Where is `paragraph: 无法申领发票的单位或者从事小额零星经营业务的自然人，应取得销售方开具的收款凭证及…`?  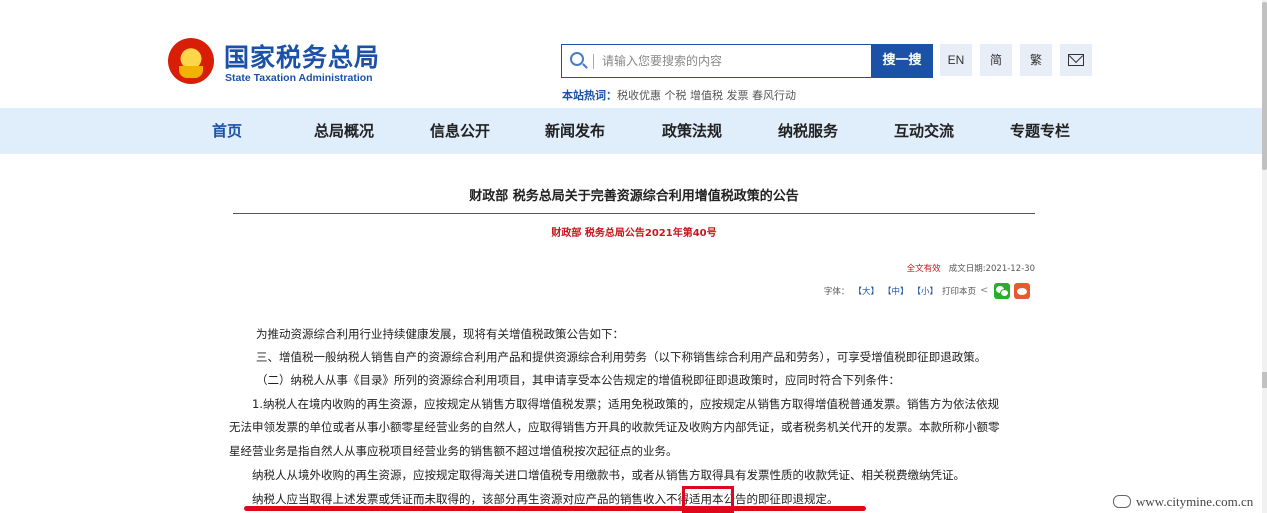
paragraph: 无法申领发票的单位或者从事小额零星经营业务的自然人，应取得销售方开具的收款凭证及… is located at coordinates (614, 427).